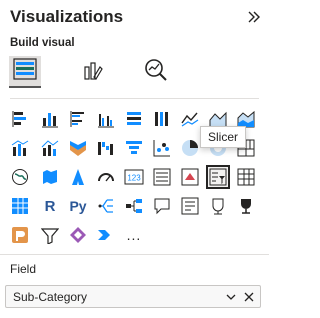 The image size is (320, 318). Describe the element at coordinates (50, 297) in the screenshot. I see `field-value: Sub-Category` at that location.